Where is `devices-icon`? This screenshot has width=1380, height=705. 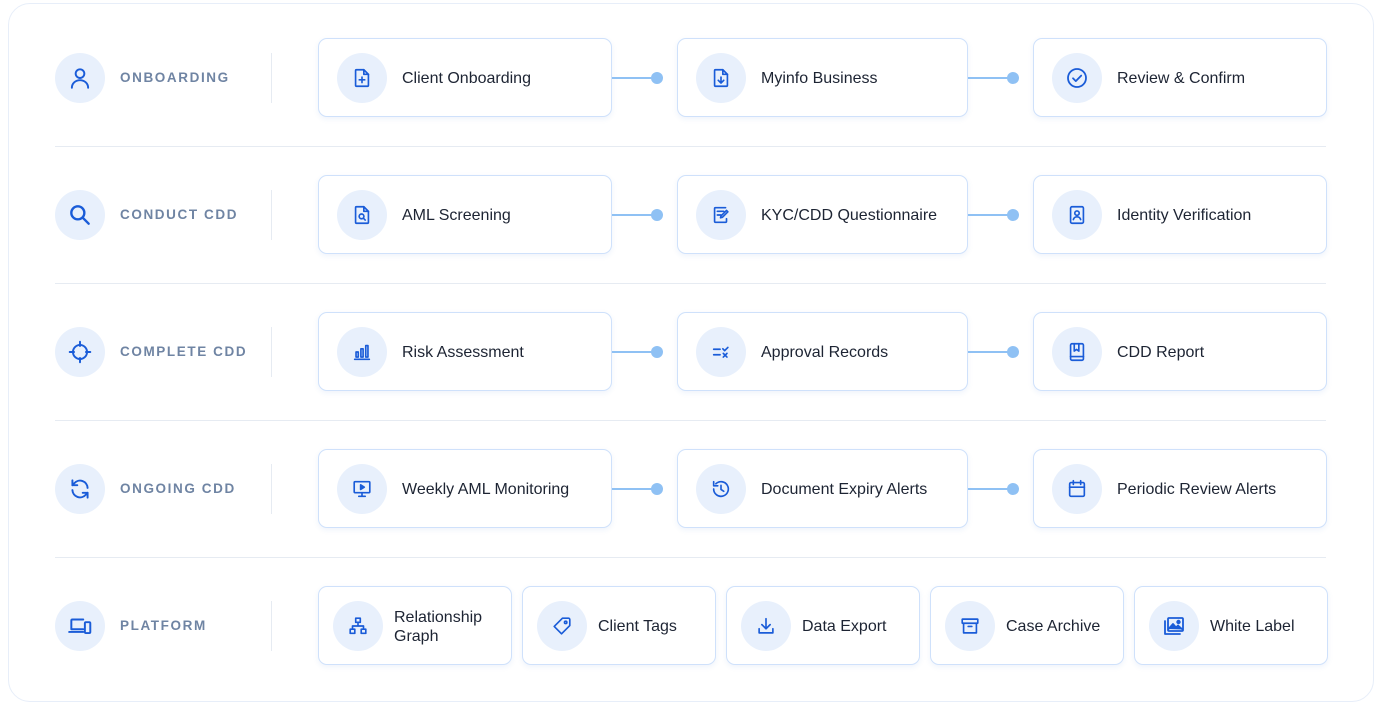
devices-icon is located at coordinates (80, 626).